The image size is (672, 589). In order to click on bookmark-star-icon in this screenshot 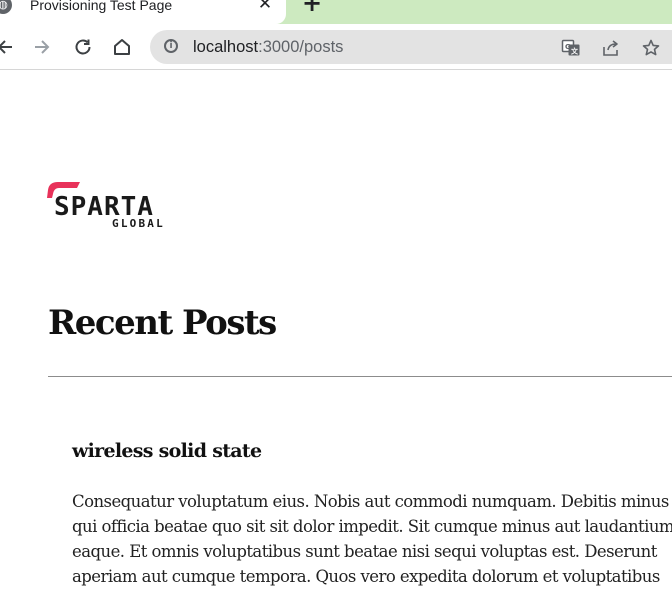, I will do `click(651, 48)`.